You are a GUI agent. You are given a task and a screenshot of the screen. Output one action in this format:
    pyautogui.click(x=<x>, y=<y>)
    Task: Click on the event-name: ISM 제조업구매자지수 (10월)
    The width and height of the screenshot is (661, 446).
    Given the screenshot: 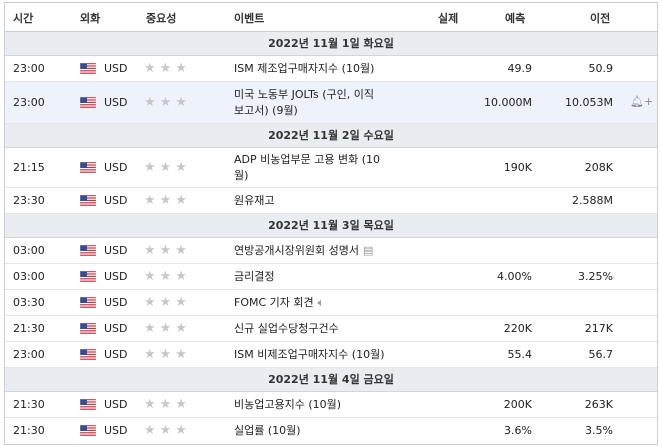 What is the action you would take?
    pyautogui.click(x=331, y=69)
    